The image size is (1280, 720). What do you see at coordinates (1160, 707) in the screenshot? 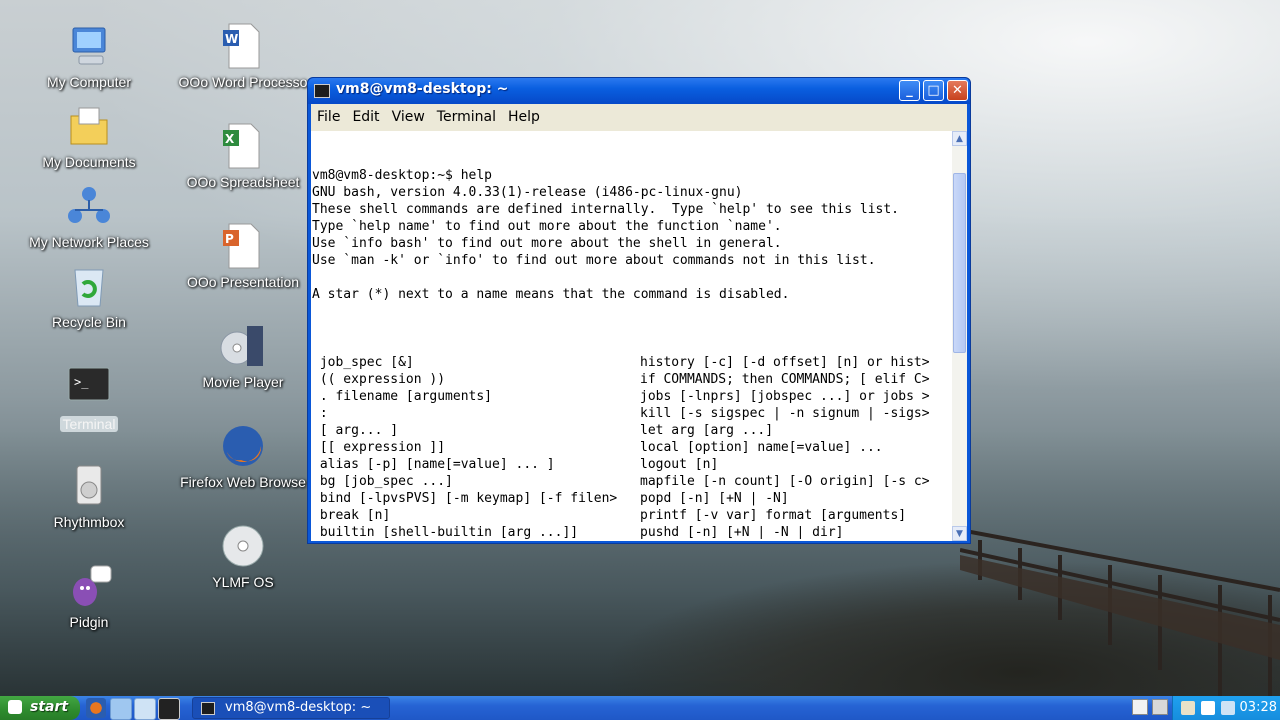
I see `workspace-icon` at bounding box center [1160, 707].